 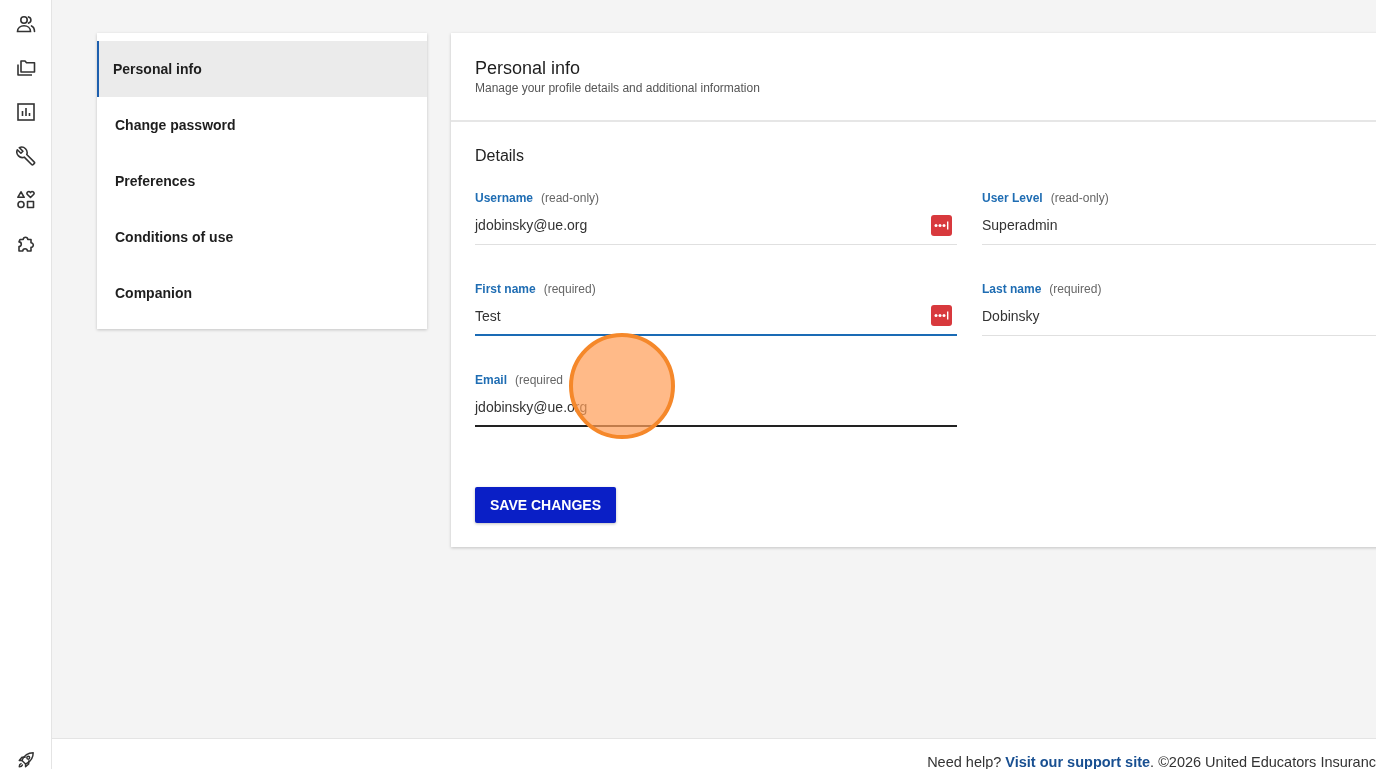 What do you see at coordinates (25, 112) in the screenshot?
I see `bar-chart-icon` at bounding box center [25, 112].